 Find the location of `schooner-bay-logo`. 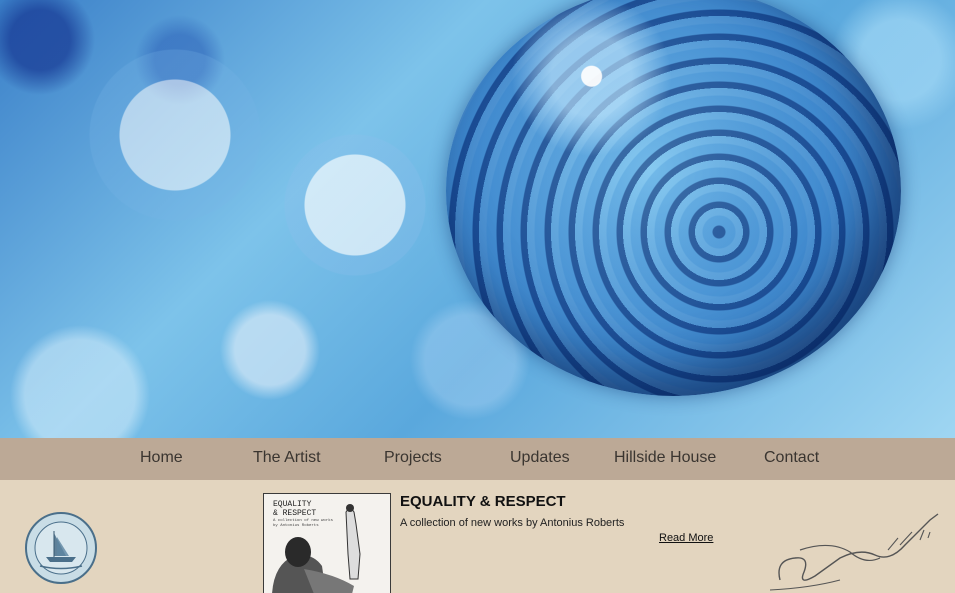

schooner-bay-logo is located at coordinates (61, 548).